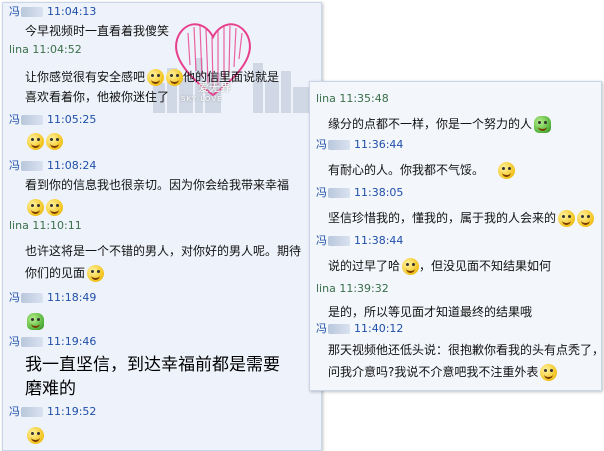 The image size is (604, 451). Describe the element at coordinates (165, 120) in the screenshot. I see `message-header: 冯 11:05:25` at that location.